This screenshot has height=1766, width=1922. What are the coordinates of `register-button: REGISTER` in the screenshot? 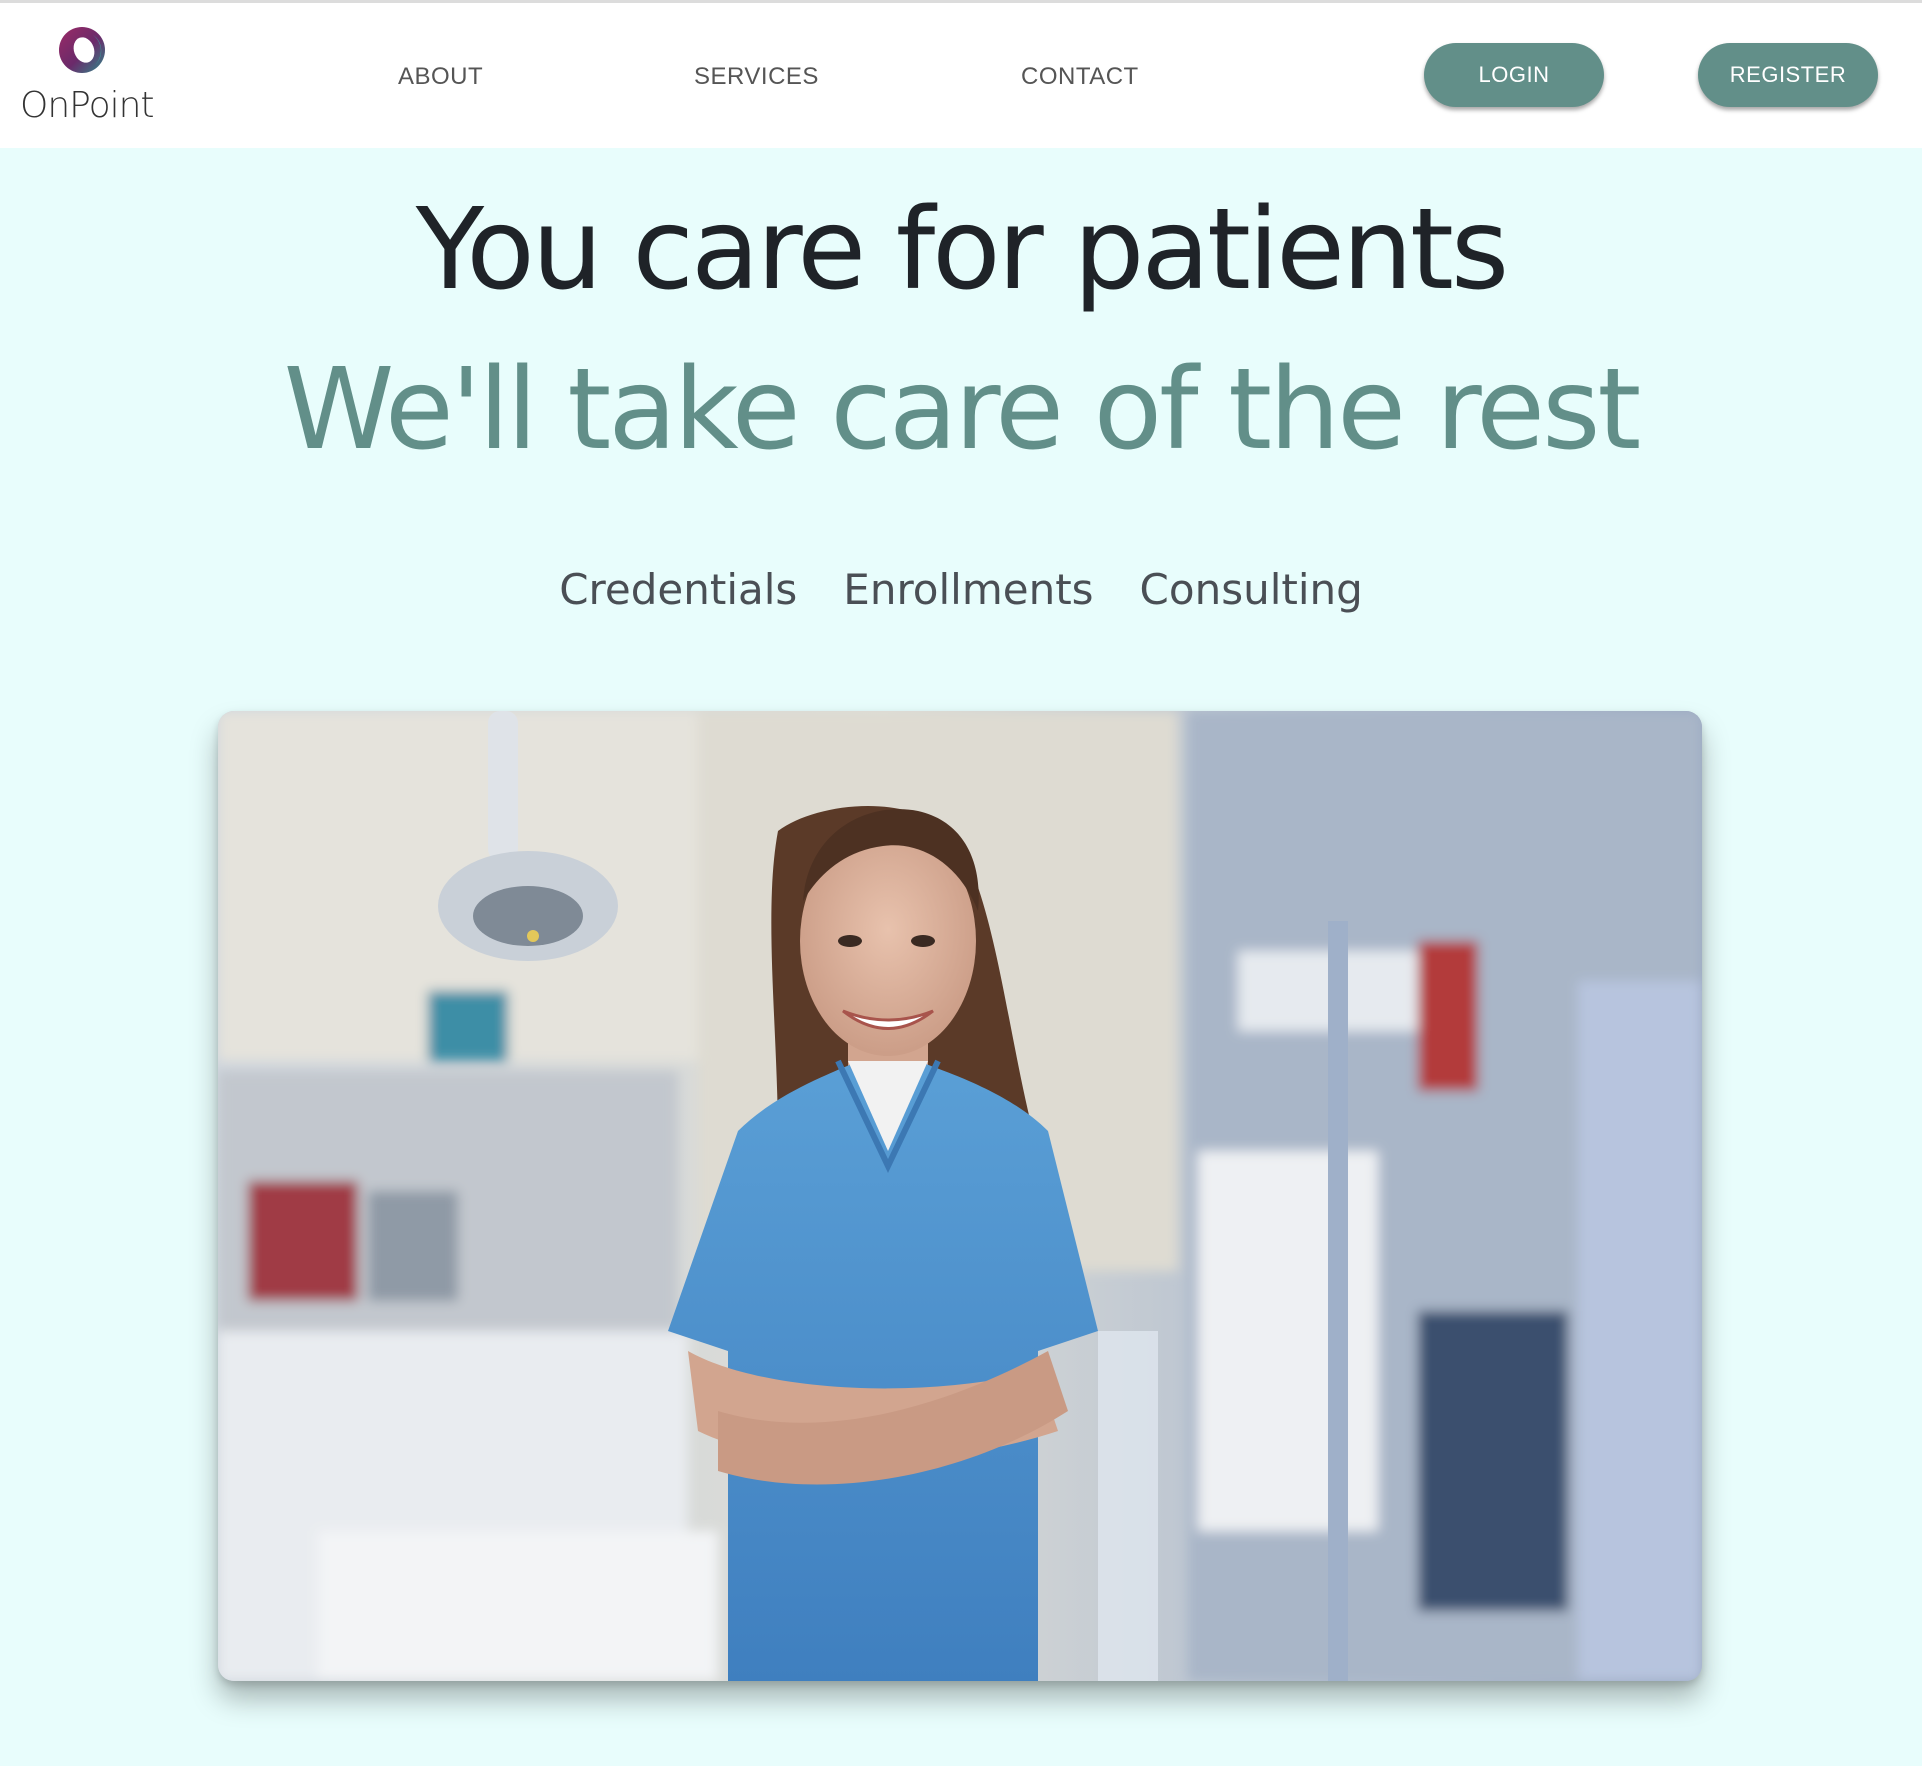 It's located at (1788, 75).